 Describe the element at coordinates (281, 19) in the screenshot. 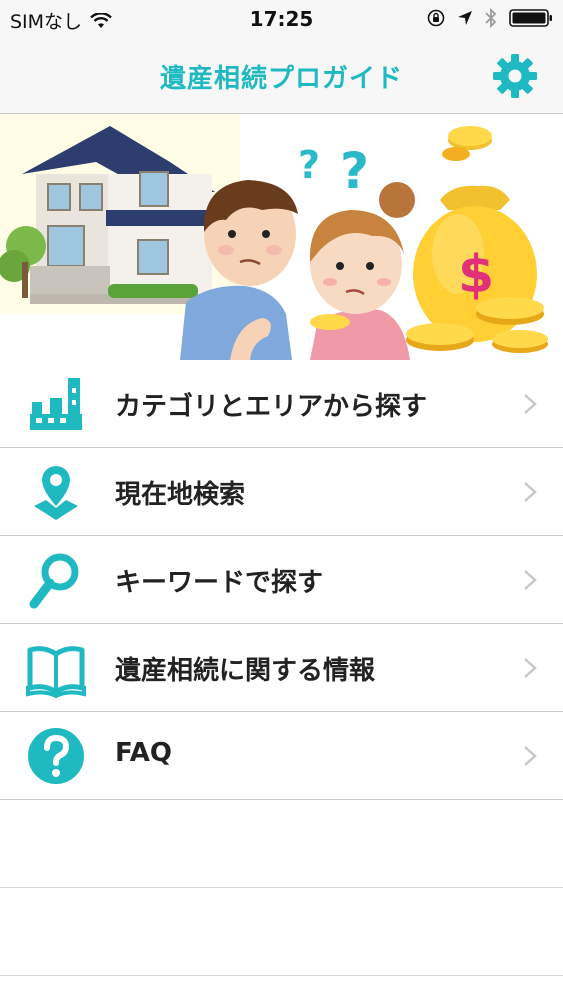

I see `status-bar: SIMなし 17:25` at that location.